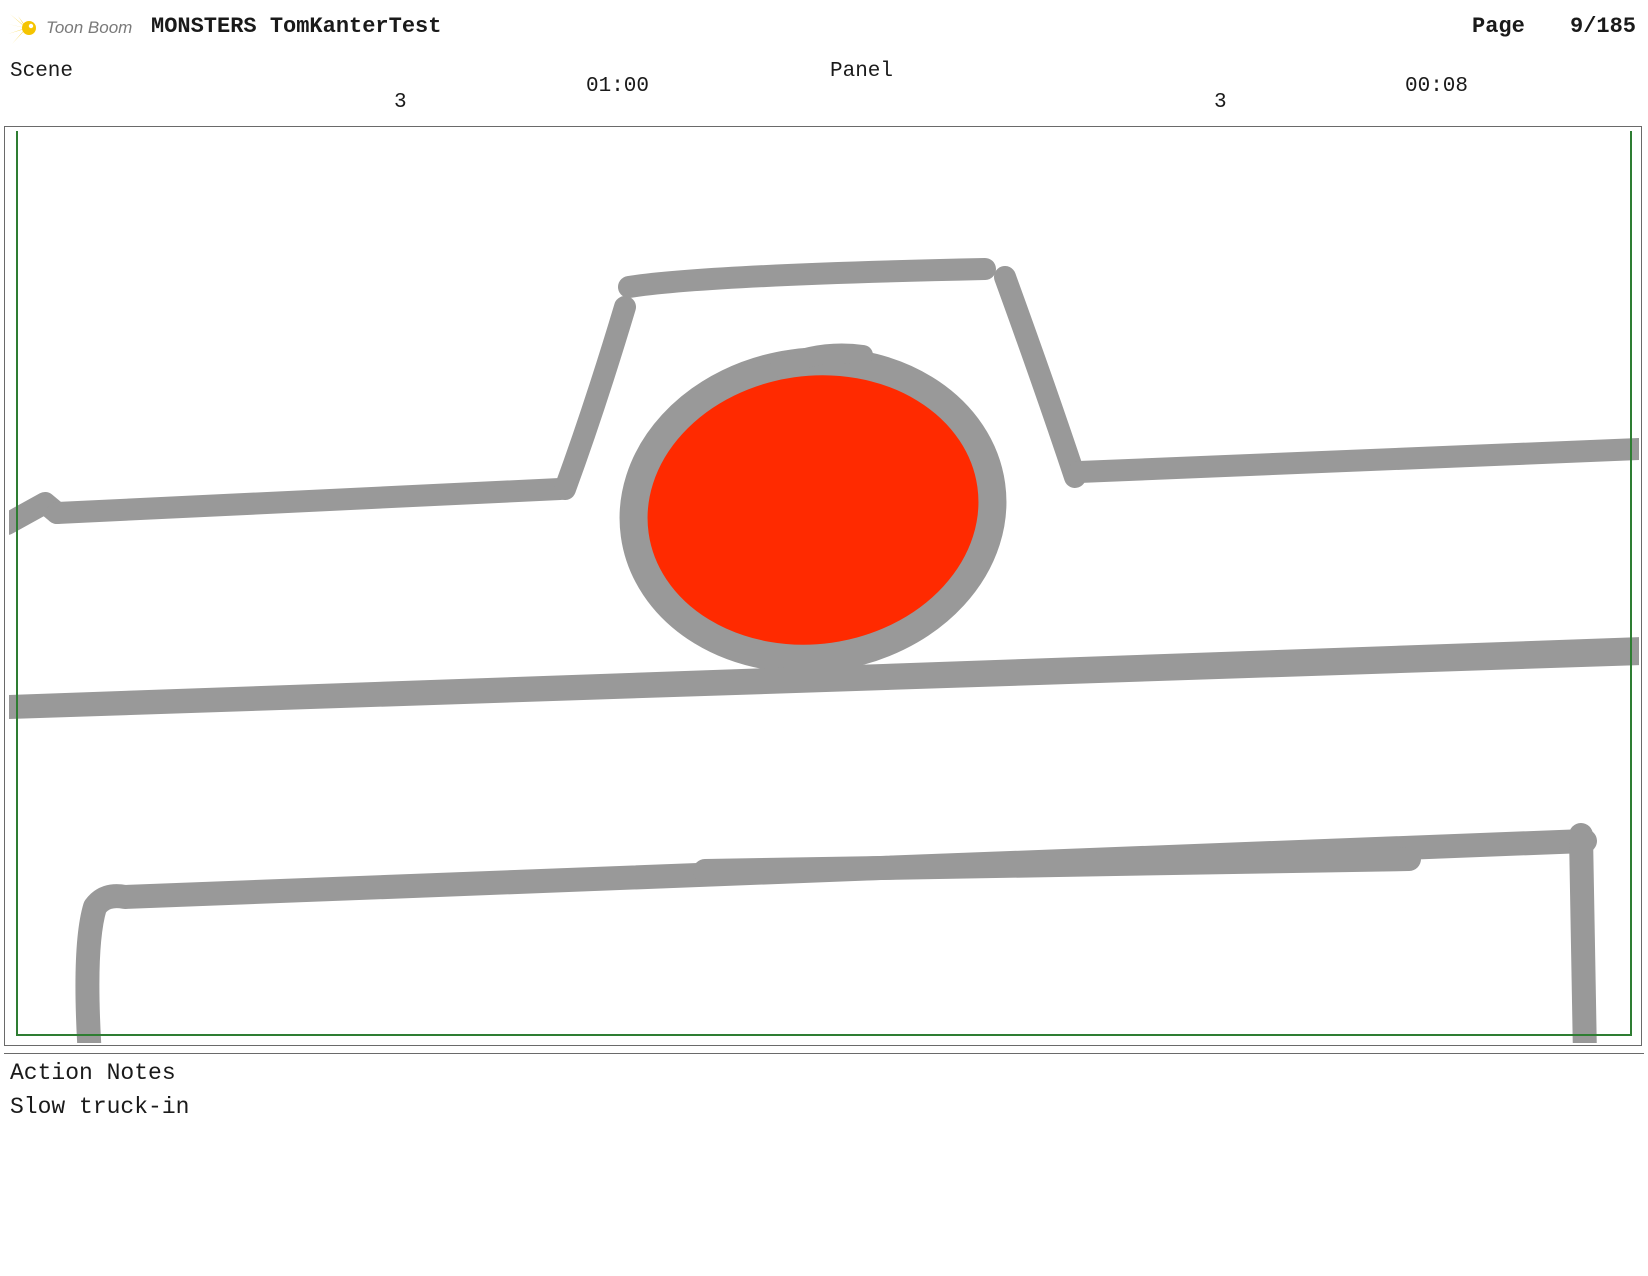 The height and width of the screenshot is (1276, 1648). What do you see at coordinates (618, 86) in the screenshot?
I see `scene-duration: 01:00` at bounding box center [618, 86].